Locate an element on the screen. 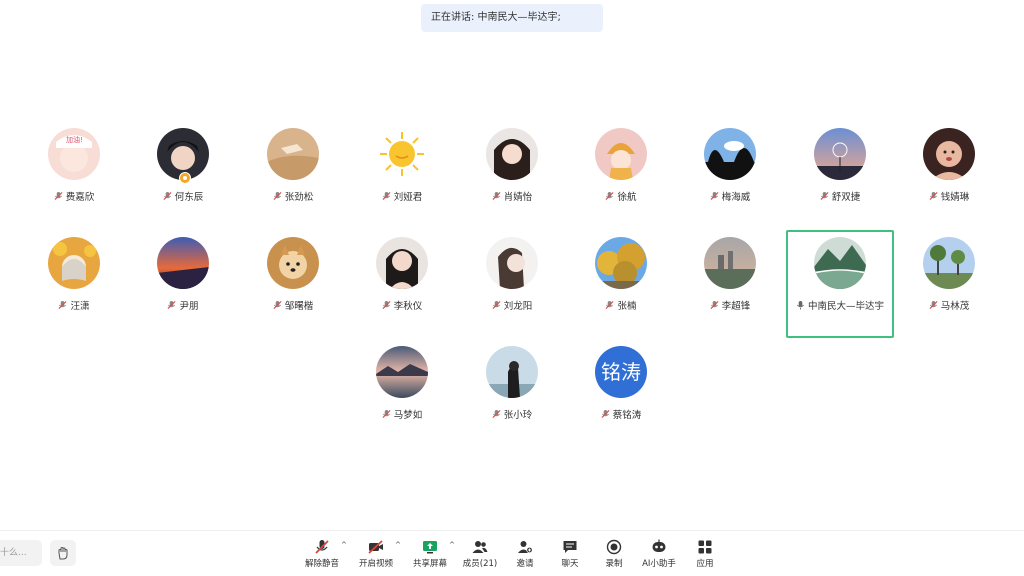  raise-hand-icon is located at coordinates (63, 553).